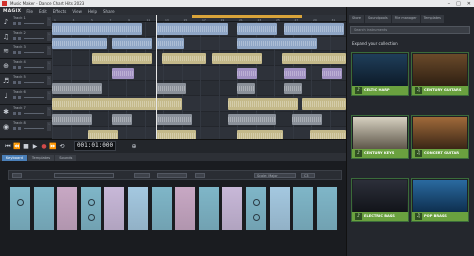  What do you see at coordinates (84, 175) in the screenshot?
I see `scale-slider` at bounding box center [84, 175].